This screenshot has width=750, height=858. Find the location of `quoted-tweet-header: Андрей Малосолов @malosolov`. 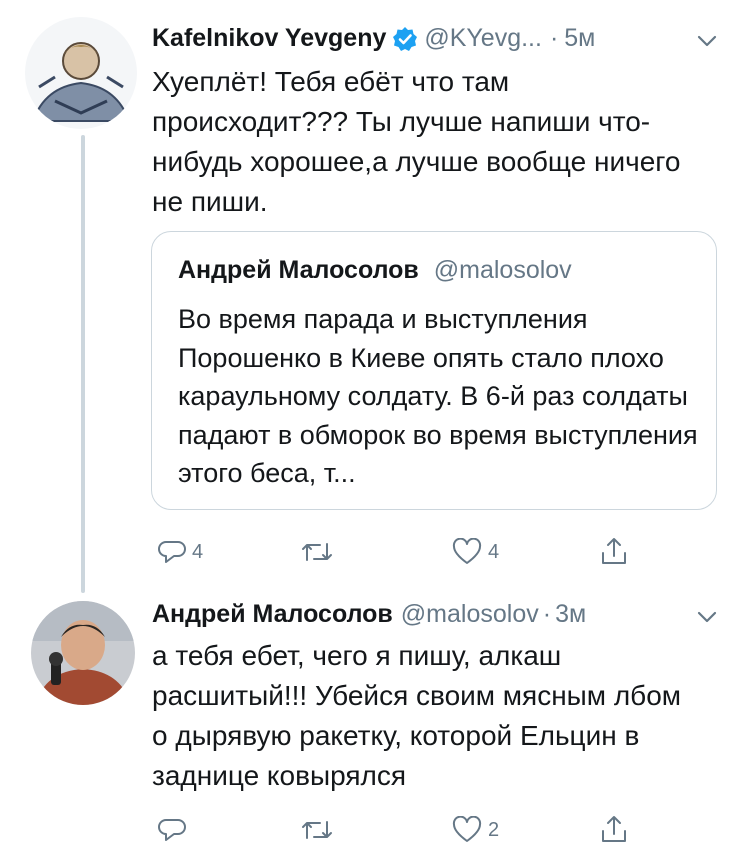

quoted-tweet-header: Андрей Малосолов @malosolov is located at coordinates (375, 270).